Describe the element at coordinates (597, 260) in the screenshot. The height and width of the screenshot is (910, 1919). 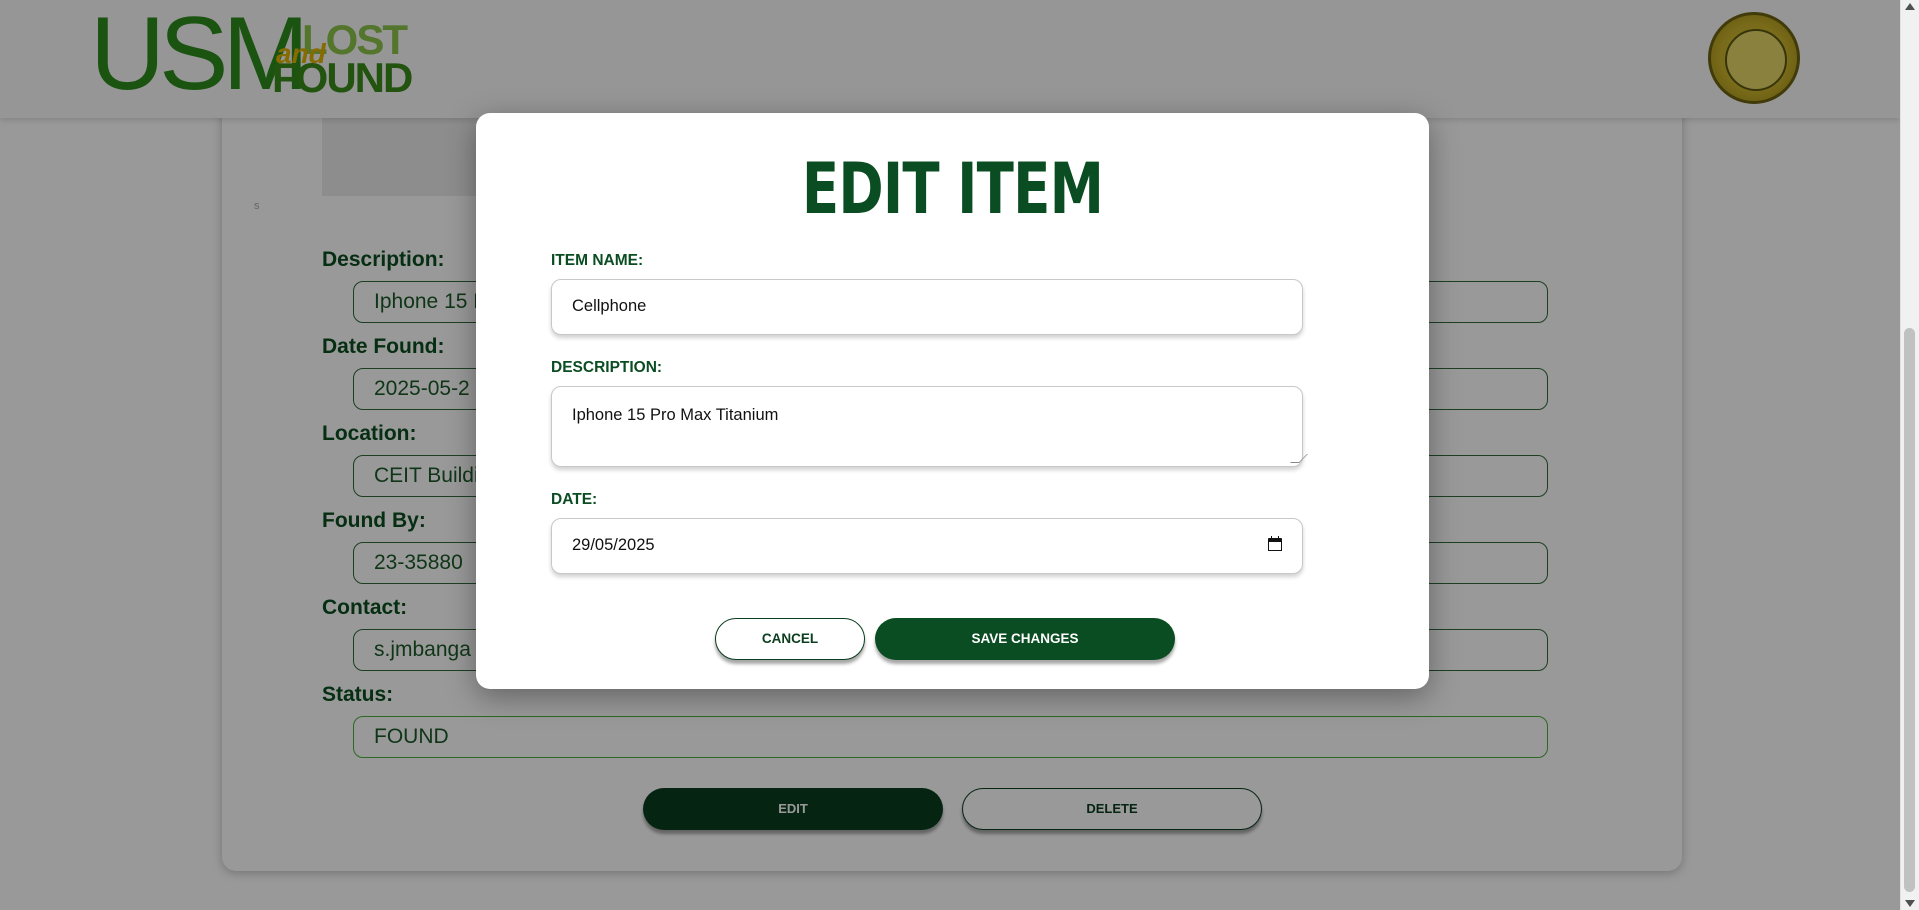
I see `item-name-label: ITEM NAME:` at that location.